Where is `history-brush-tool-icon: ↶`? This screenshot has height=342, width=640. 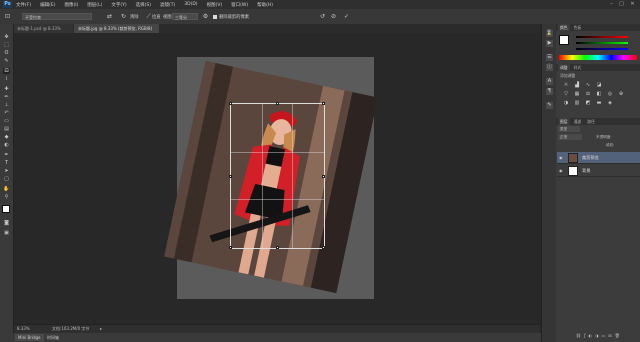 history-brush-tool-icon: ↶ is located at coordinates (6, 113).